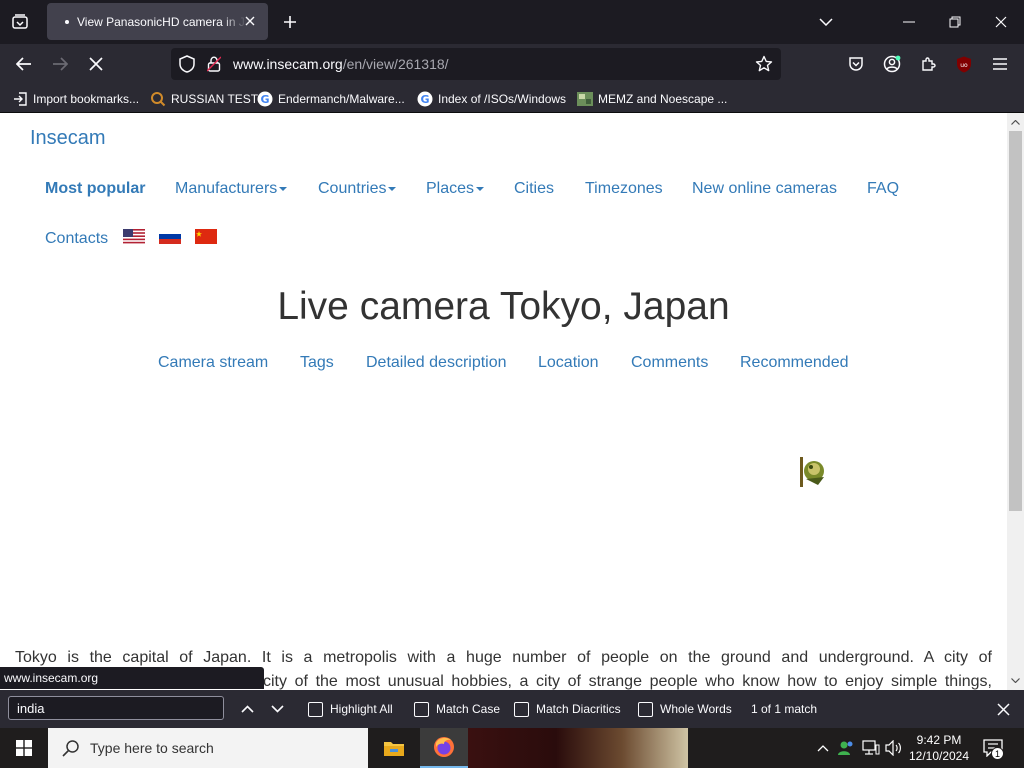  I want to click on people-tray-icon, so click(846, 748).